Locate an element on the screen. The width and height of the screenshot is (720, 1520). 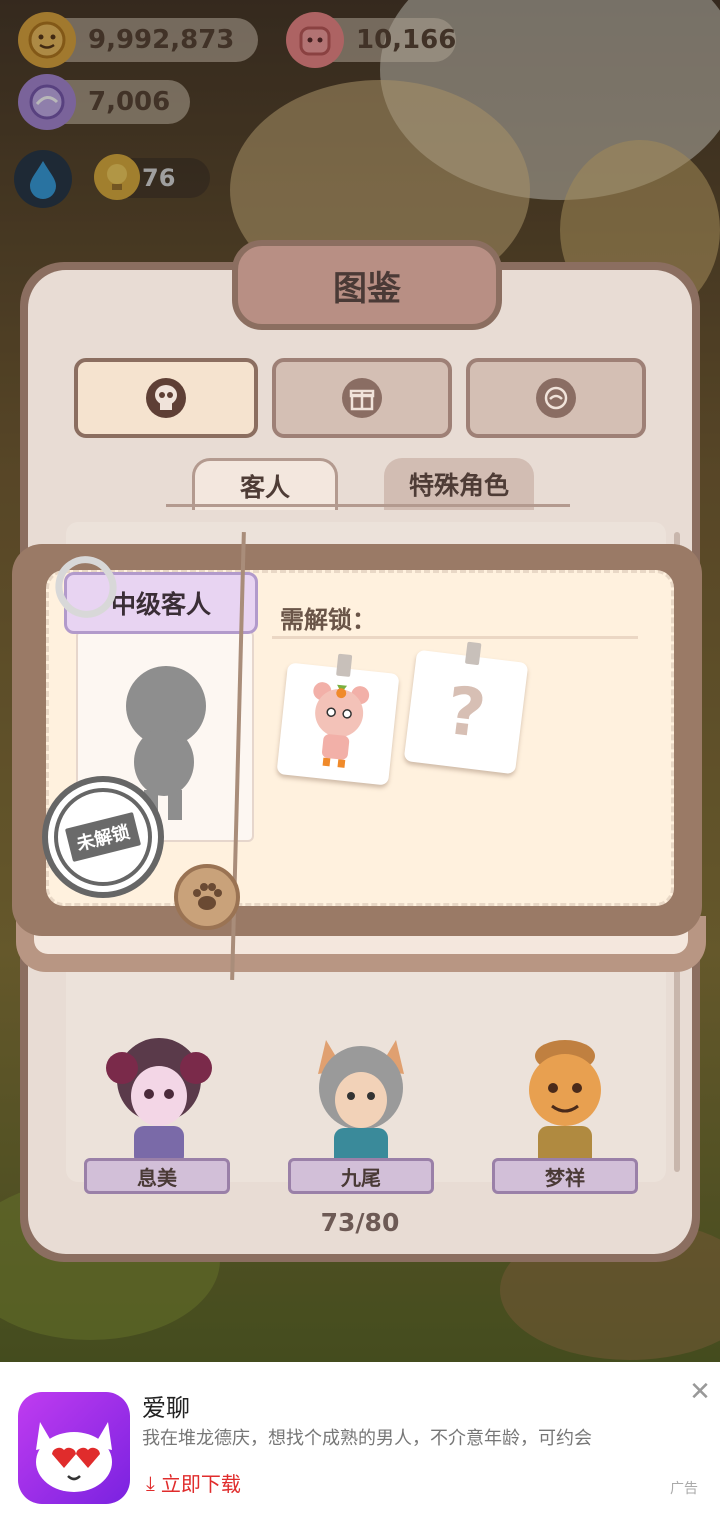
close-icon: ✕ is located at coordinates (700, 1392).